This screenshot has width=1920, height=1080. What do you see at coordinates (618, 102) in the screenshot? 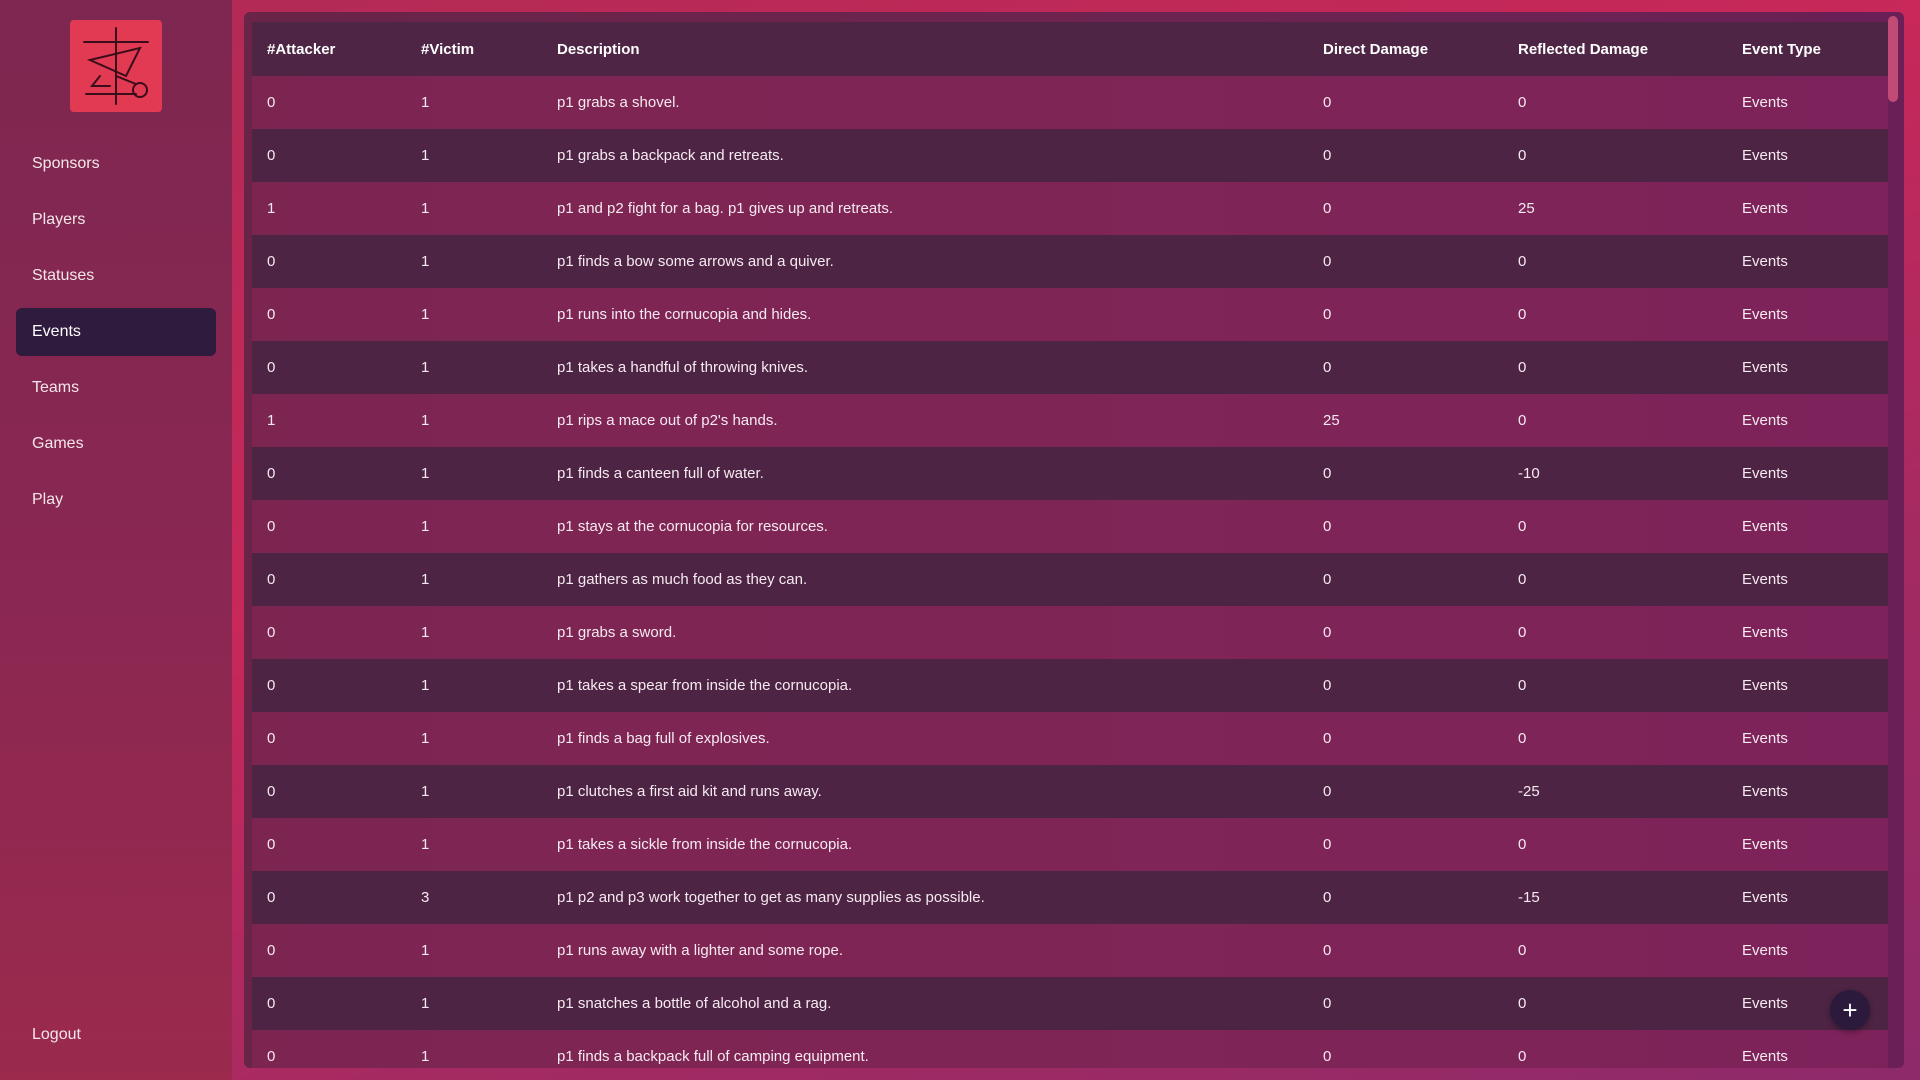
I see `cell-description: p1 grabs a shovel.` at bounding box center [618, 102].